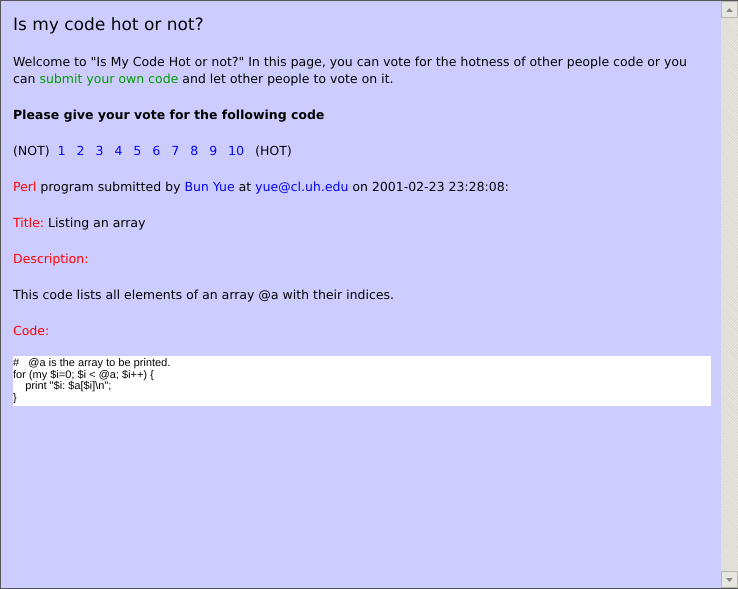  Describe the element at coordinates (169, 115) in the screenshot. I see `vote-prompt: Please give your vote for the following code` at that location.